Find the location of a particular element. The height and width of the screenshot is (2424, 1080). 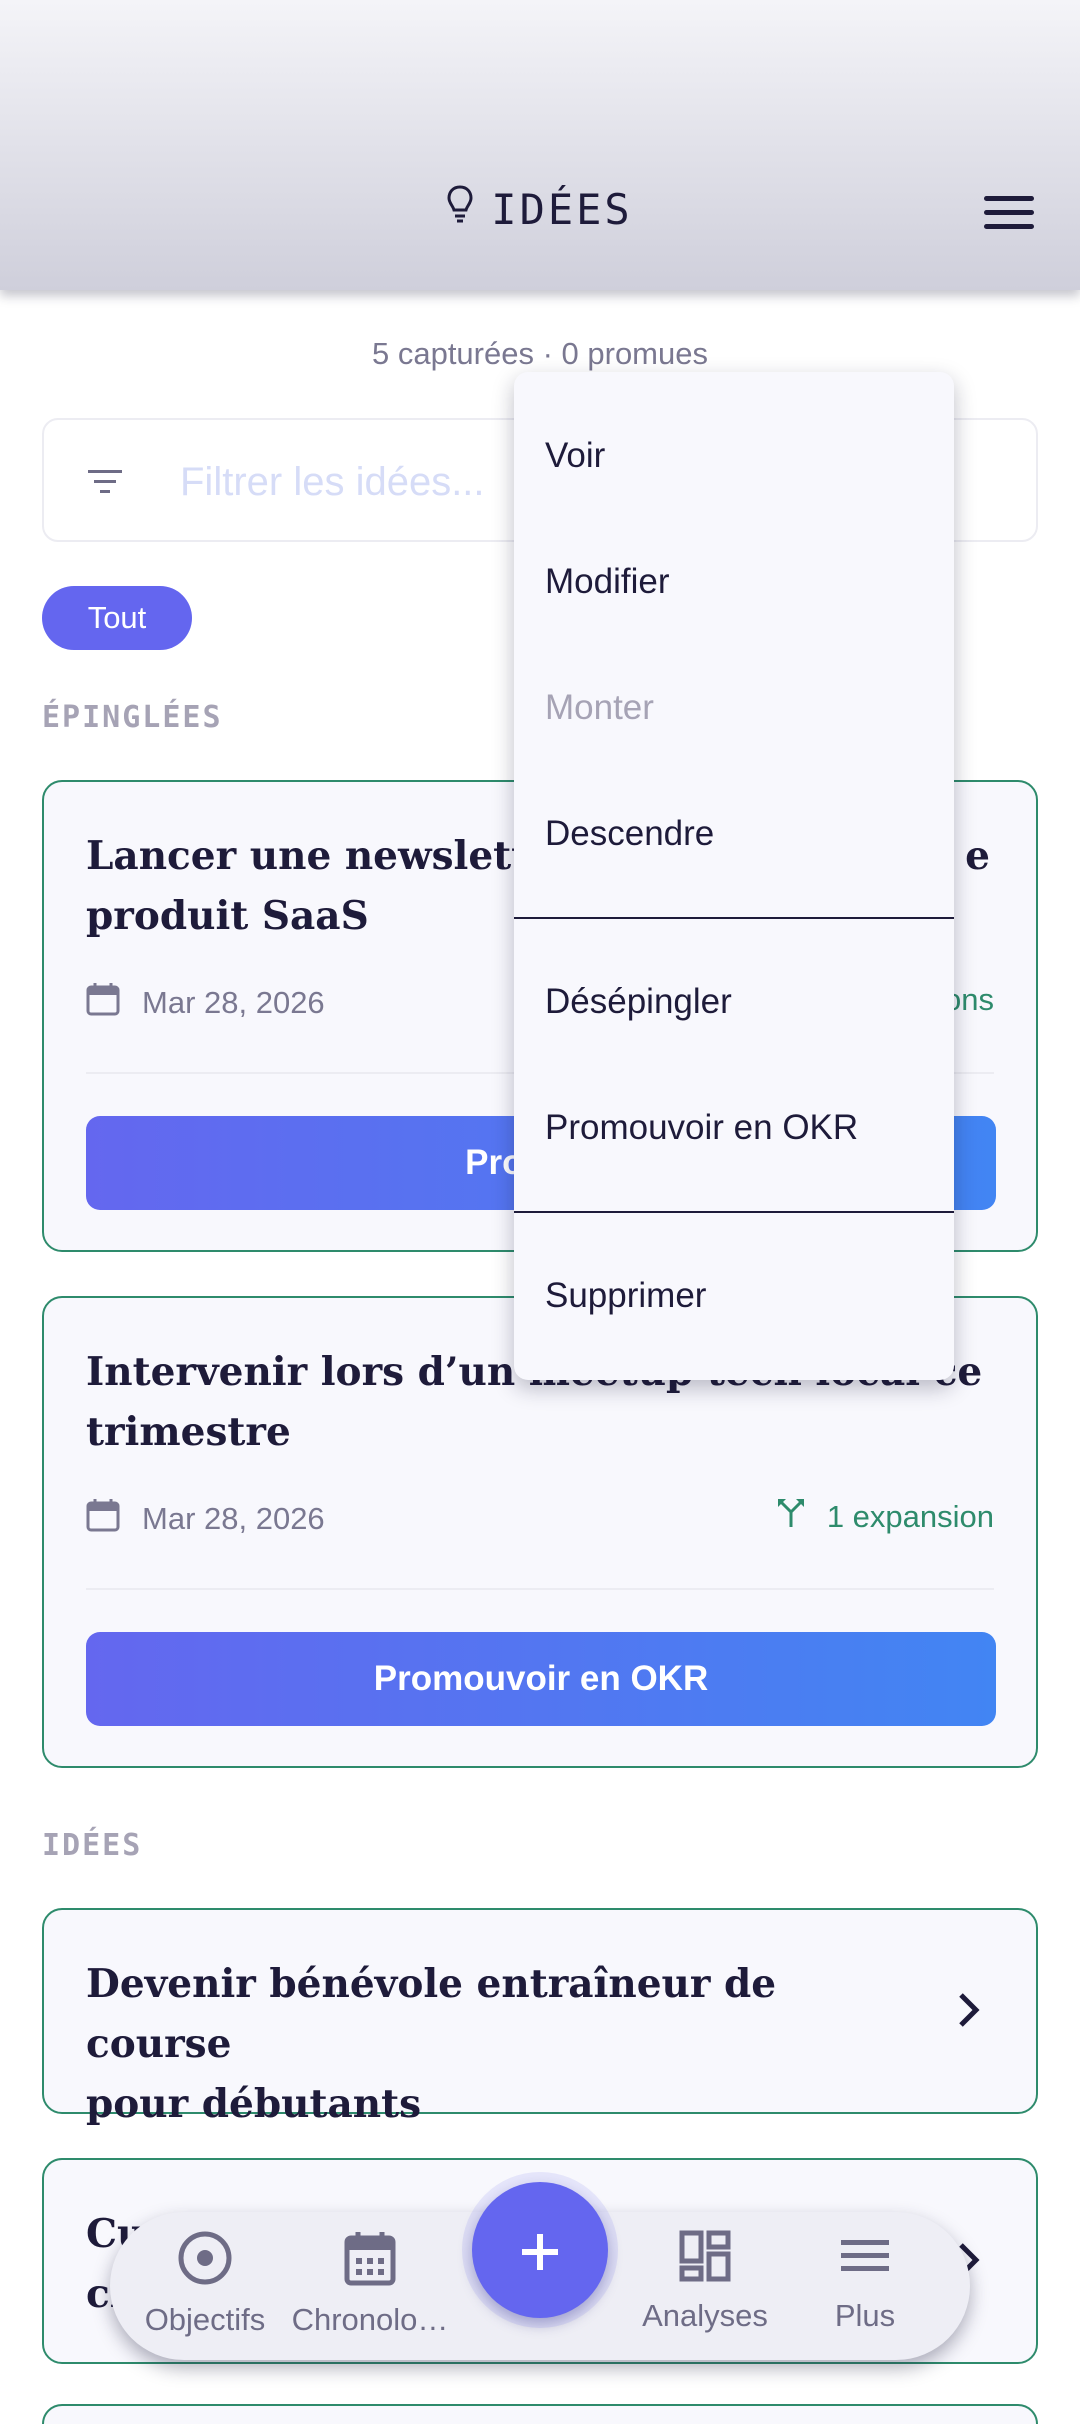

nav-item-objectives: Objectifs is located at coordinates (205, 2284).